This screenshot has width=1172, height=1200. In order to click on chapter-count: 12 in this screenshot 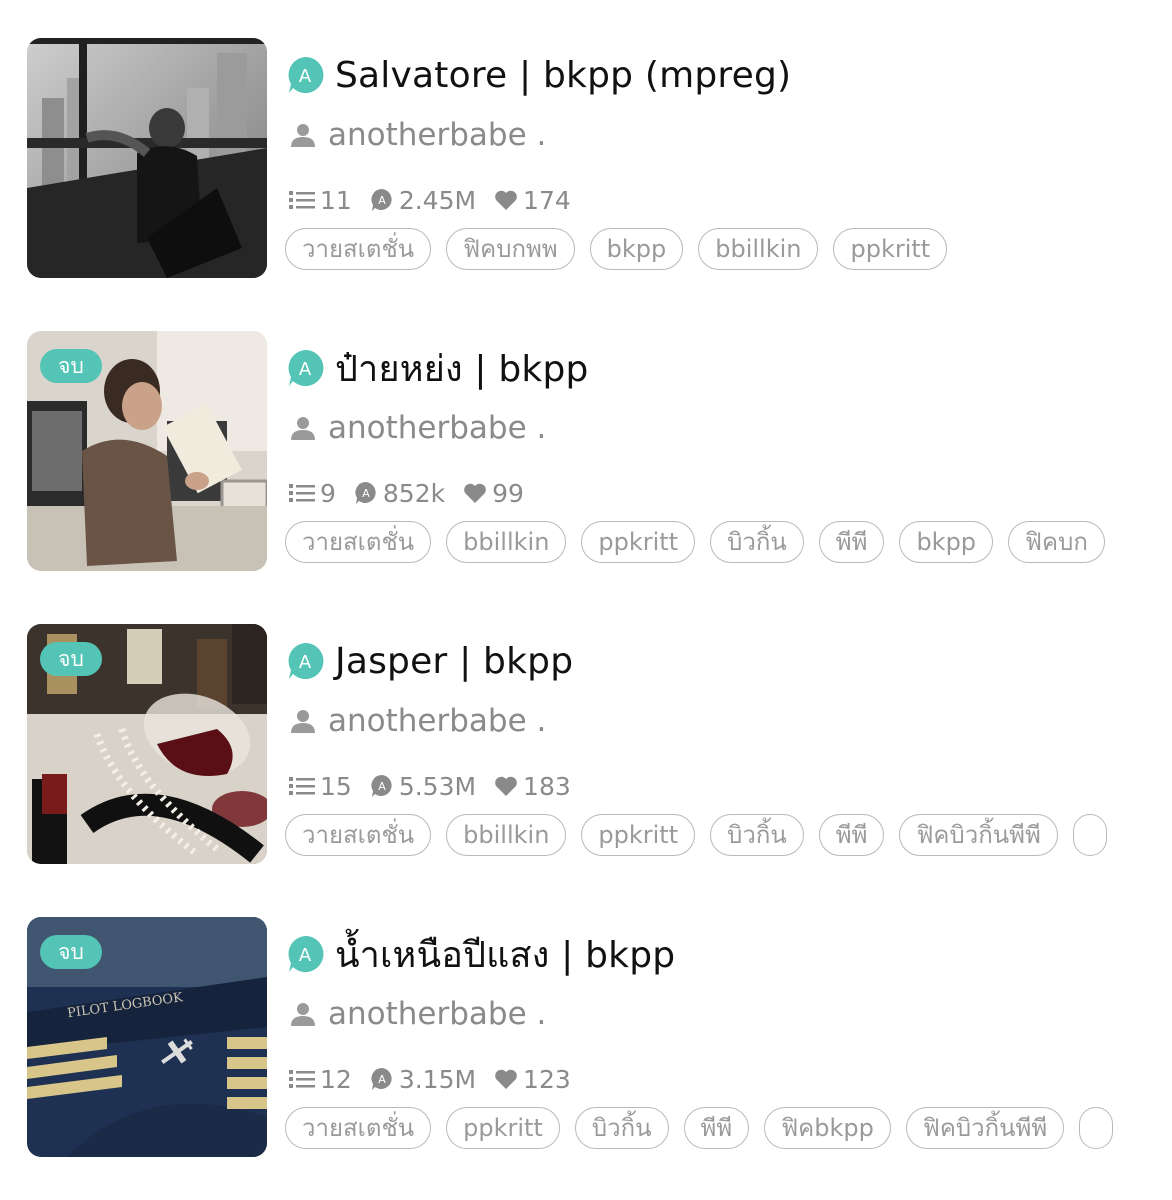, I will do `click(336, 1079)`.